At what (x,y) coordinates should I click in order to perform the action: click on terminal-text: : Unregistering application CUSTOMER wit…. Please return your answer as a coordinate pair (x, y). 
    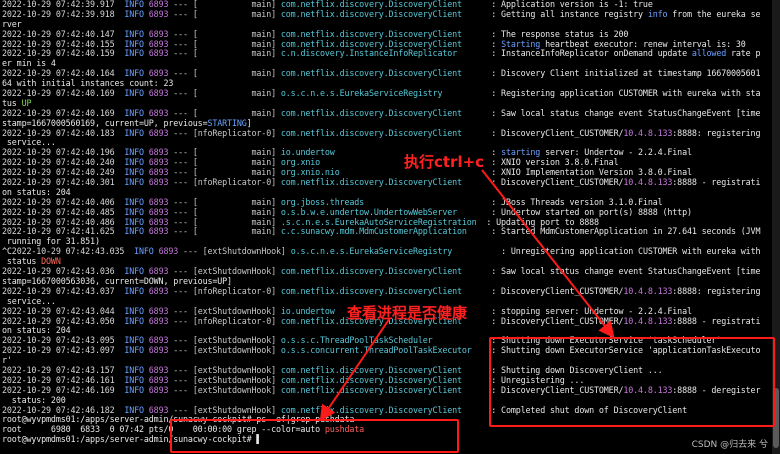
    Looking at the image, I should click on (626, 251).